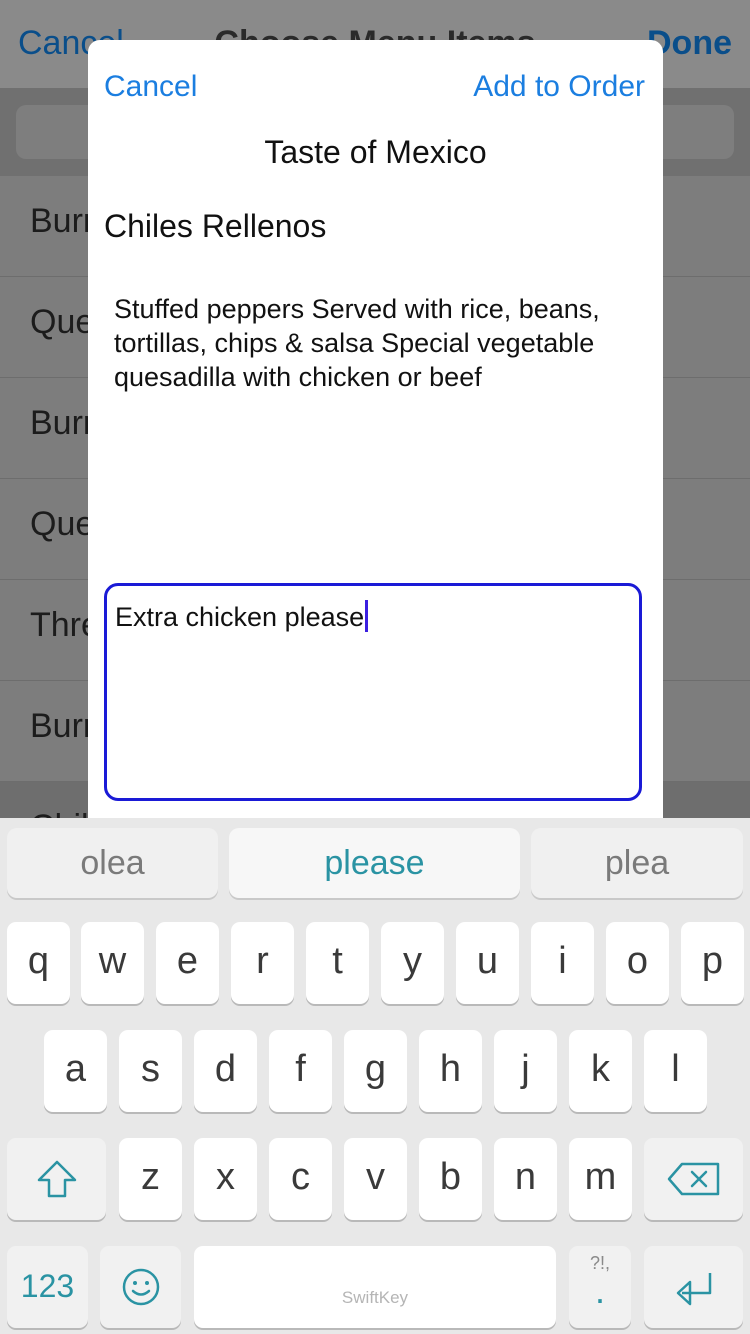 Image resolution: width=750 pixels, height=1334 pixels. What do you see at coordinates (300, 1179) in the screenshot?
I see `key-c: c` at bounding box center [300, 1179].